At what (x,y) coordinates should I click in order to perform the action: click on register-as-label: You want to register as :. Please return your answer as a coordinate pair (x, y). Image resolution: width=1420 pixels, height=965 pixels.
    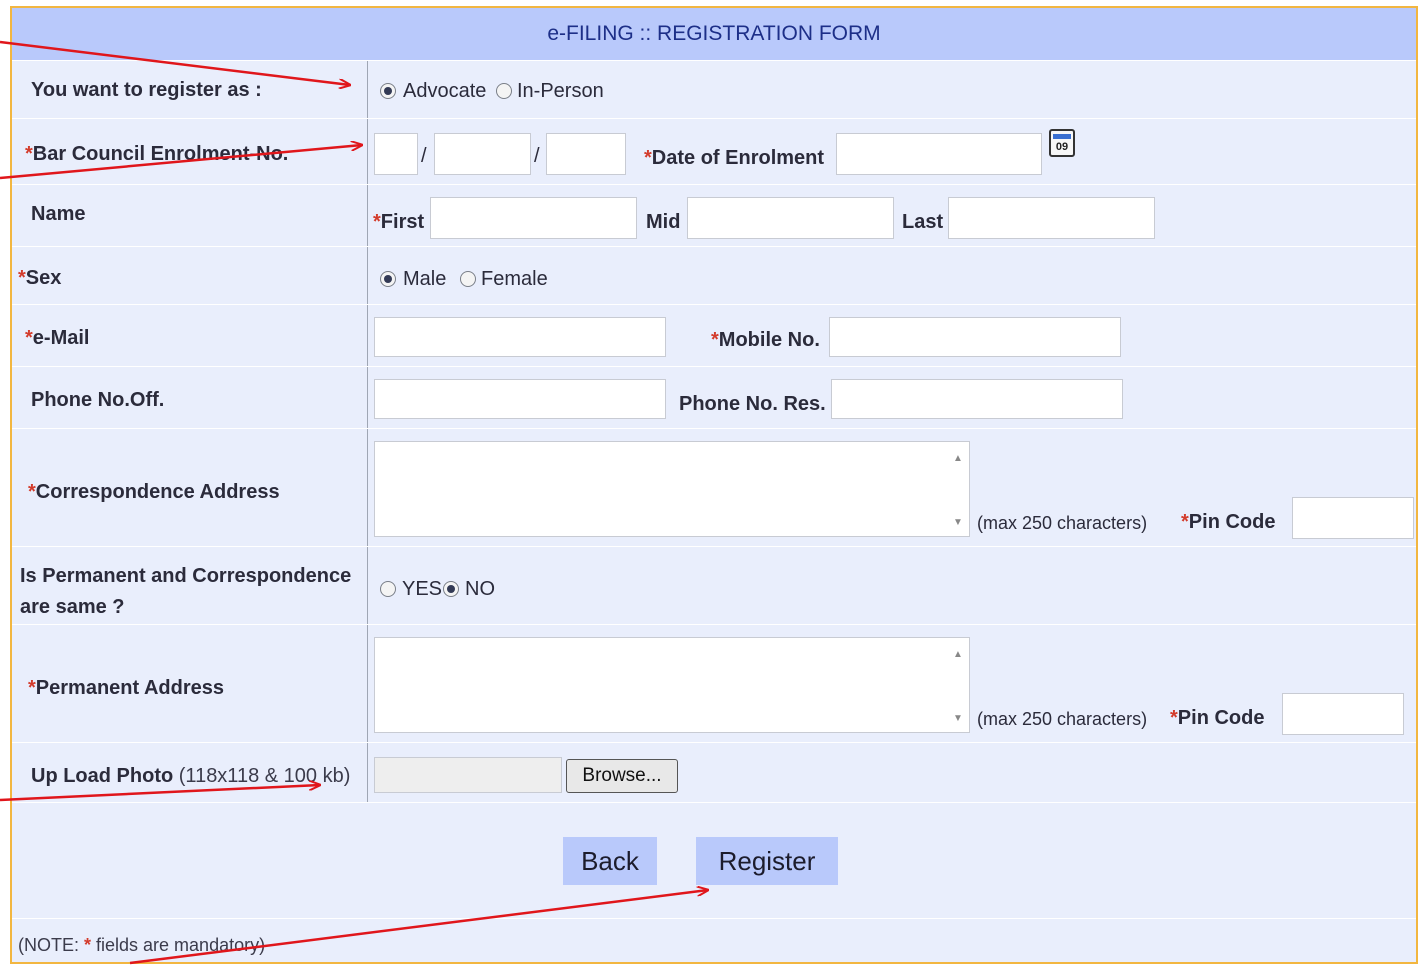
    Looking at the image, I should click on (146, 90).